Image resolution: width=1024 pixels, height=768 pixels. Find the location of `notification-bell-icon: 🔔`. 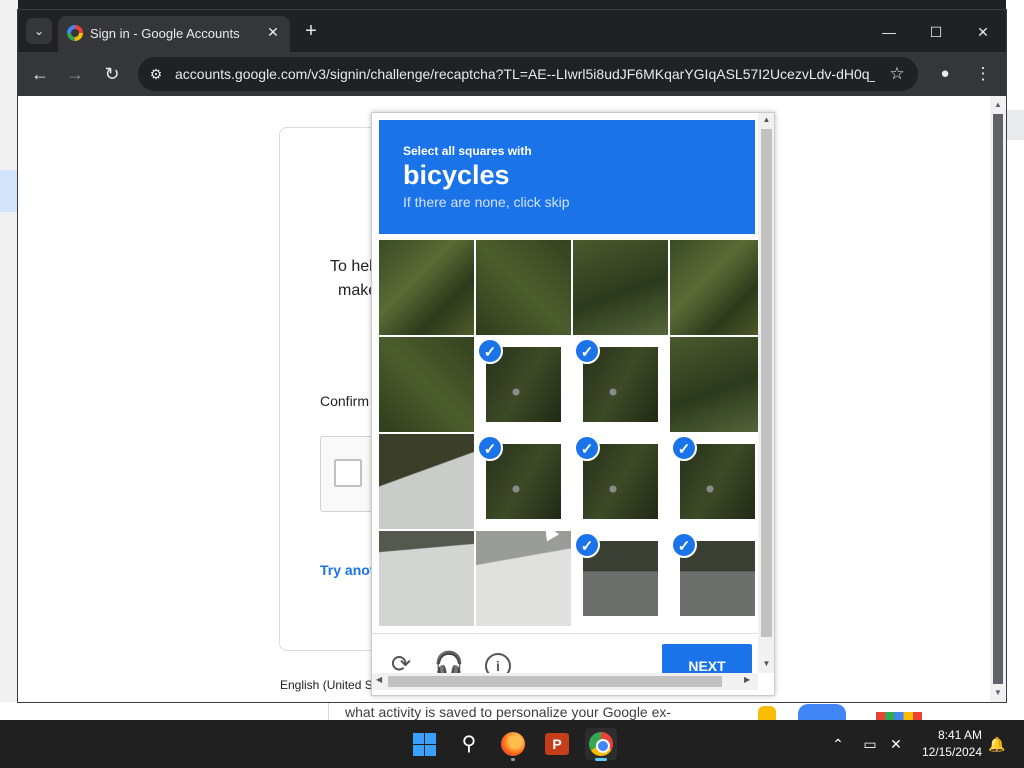

notification-bell-icon: 🔔 is located at coordinates (997, 744).